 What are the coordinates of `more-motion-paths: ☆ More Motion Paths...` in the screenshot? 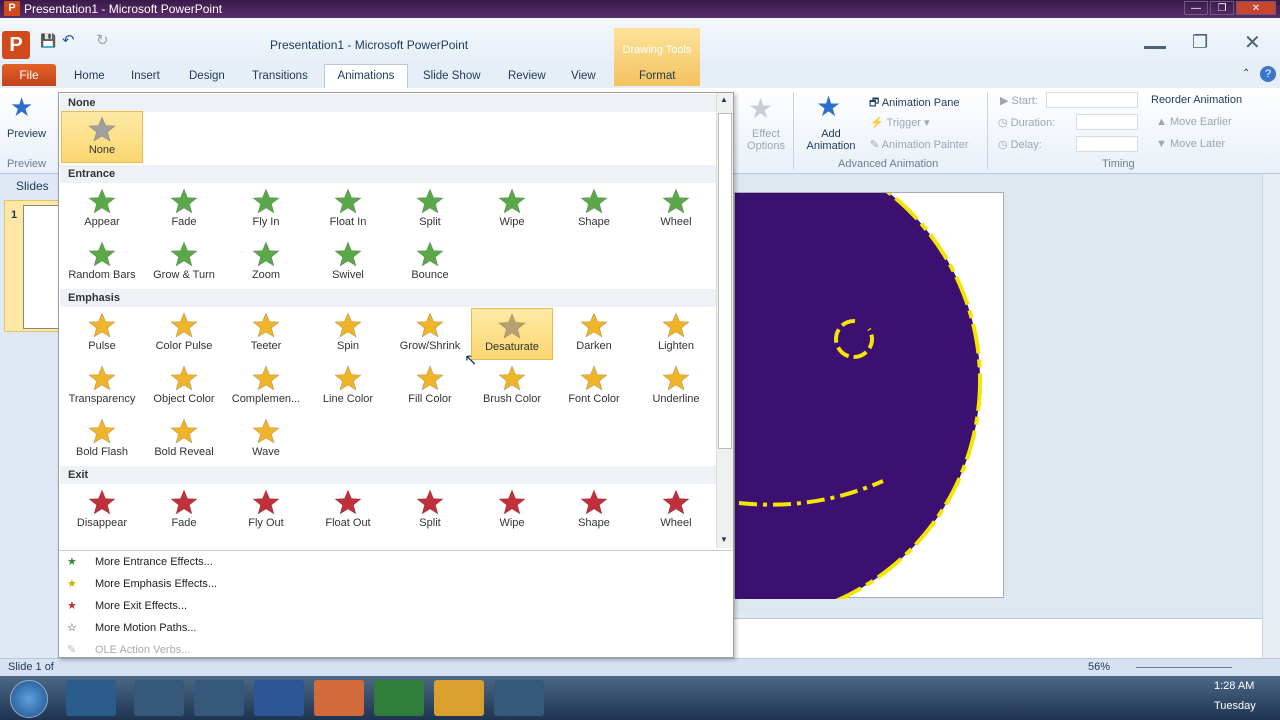 It's located at (397, 629).